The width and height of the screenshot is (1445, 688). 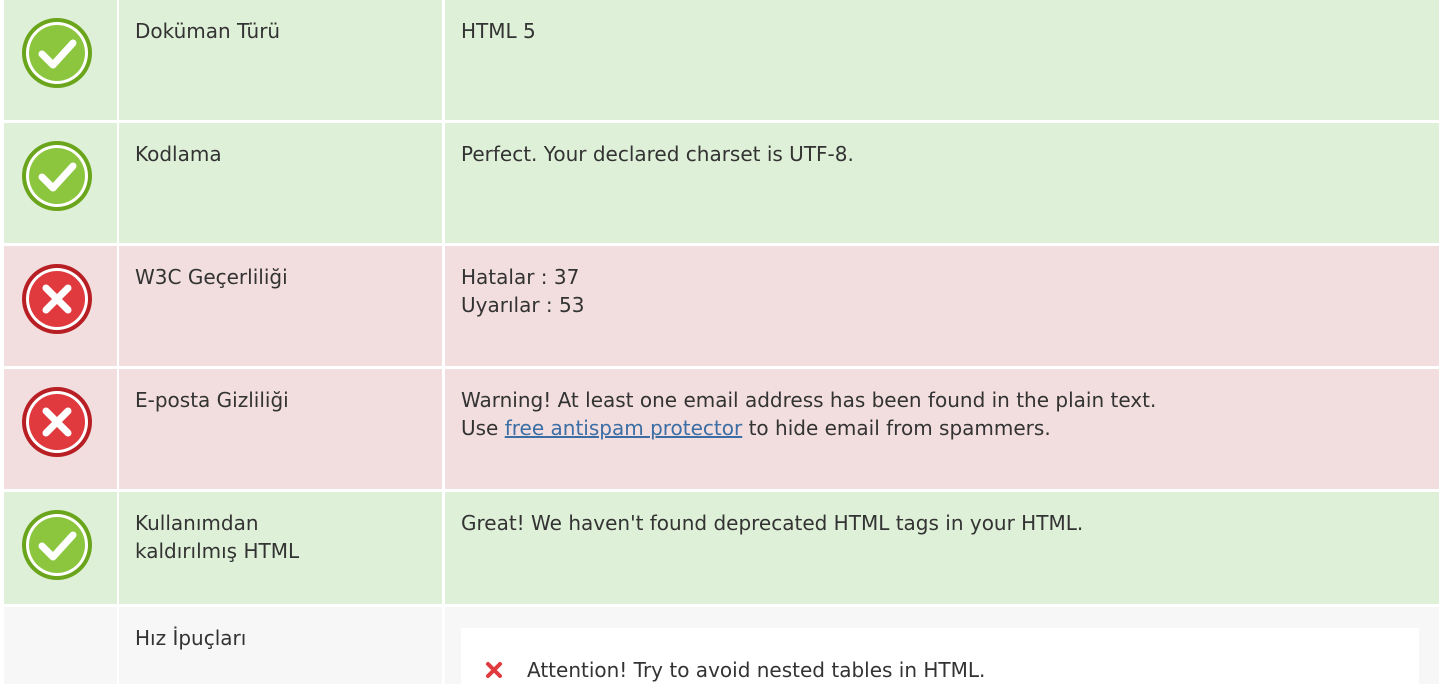 What do you see at coordinates (483, 428) in the screenshot?
I see `advice-prefix: Use` at bounding box center [483, 428].